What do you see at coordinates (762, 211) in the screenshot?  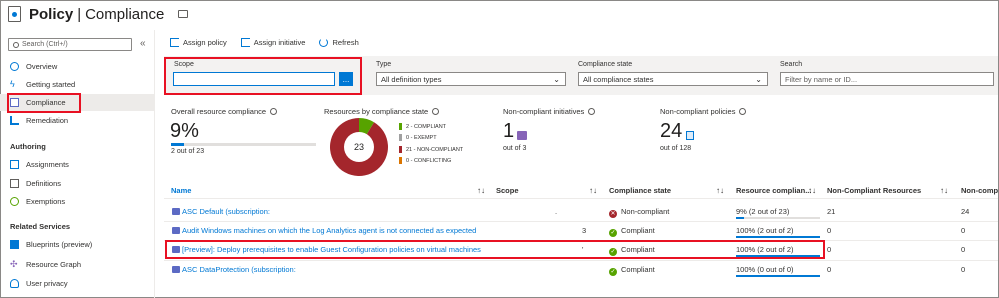 I see `row-resource-compliance: 9% (2 out of 23)` at bounding box center [762, 211].